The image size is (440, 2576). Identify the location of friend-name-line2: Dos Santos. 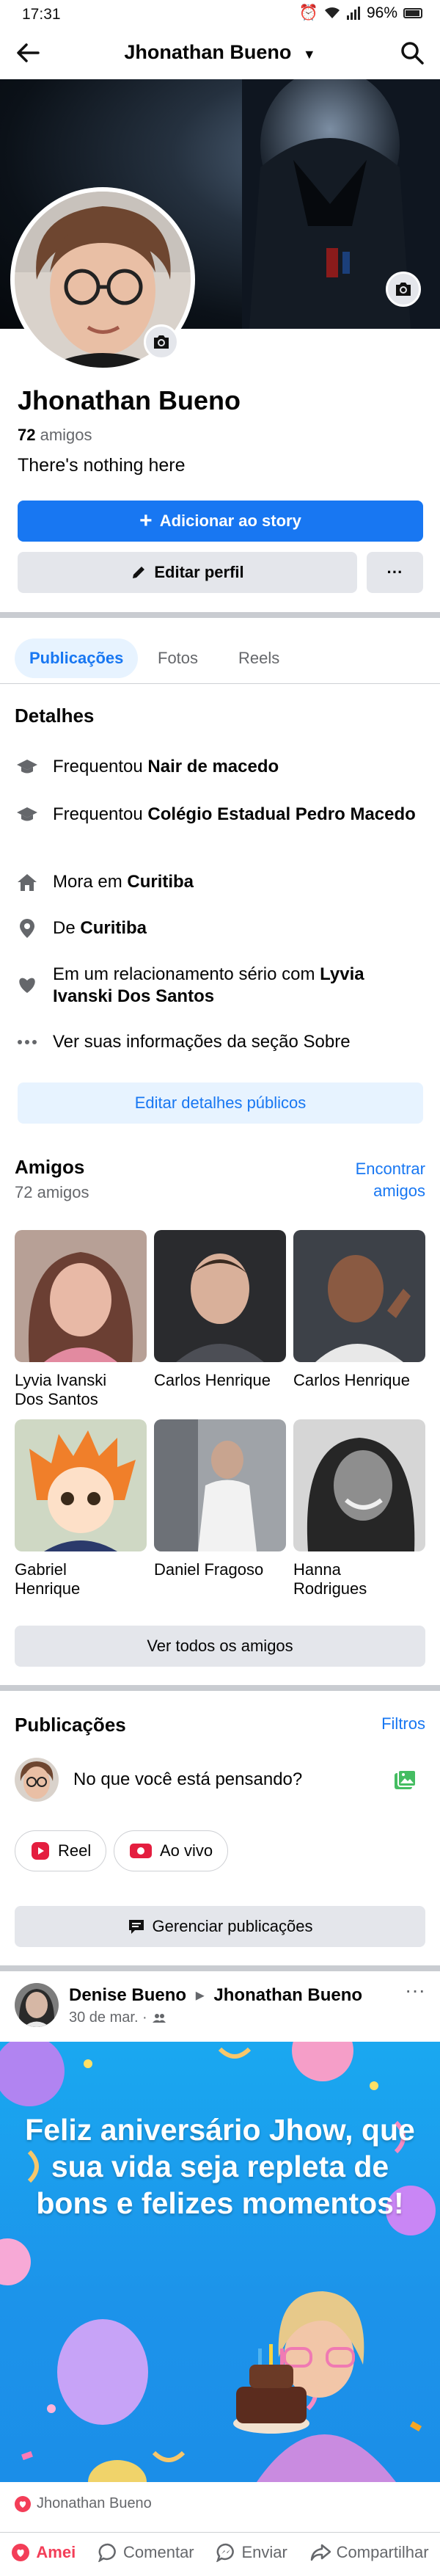
(56, 1399).